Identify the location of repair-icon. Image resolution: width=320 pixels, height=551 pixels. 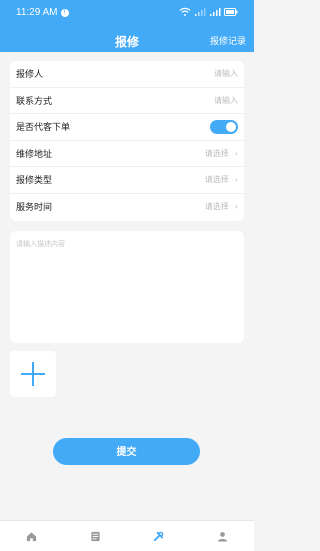
(159, 536).